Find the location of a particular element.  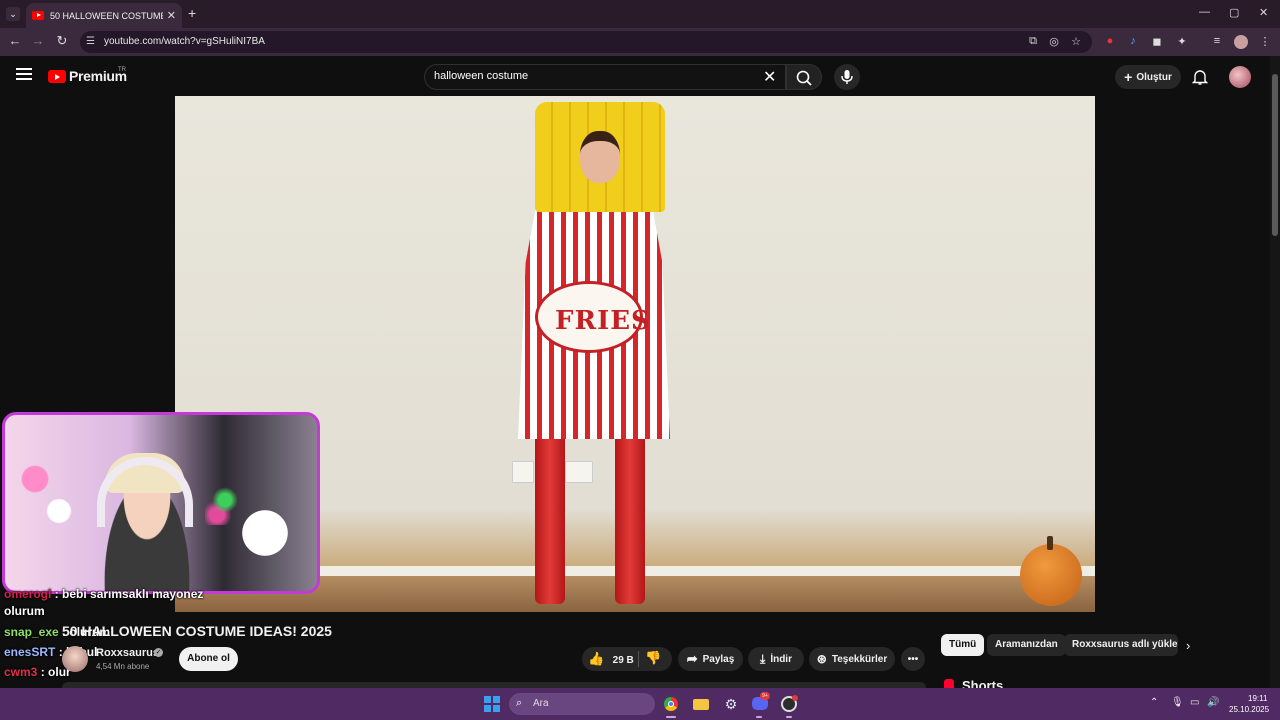

voice-search-button is located at coordinates (847, 77).